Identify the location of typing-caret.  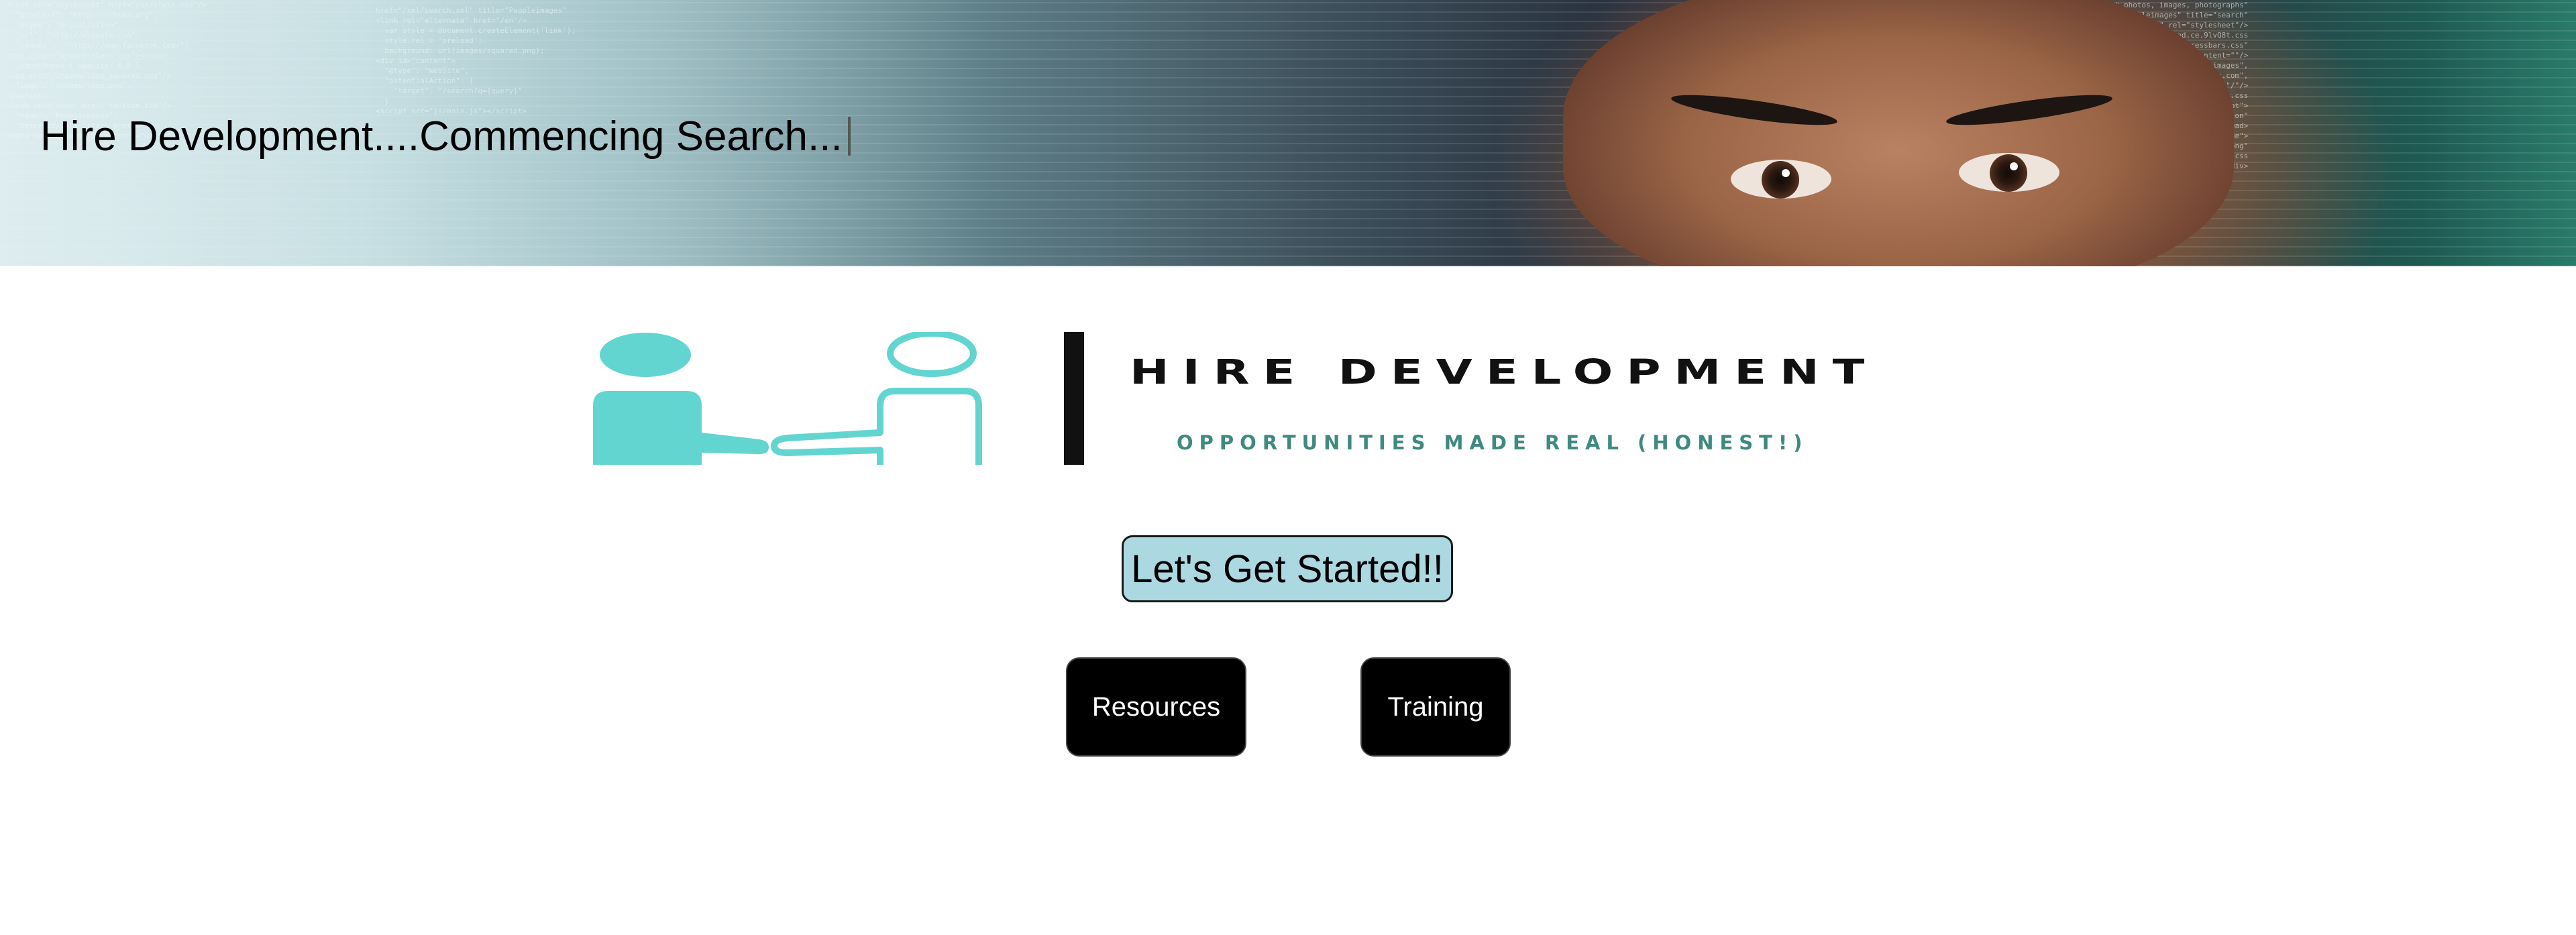
(849, 137).